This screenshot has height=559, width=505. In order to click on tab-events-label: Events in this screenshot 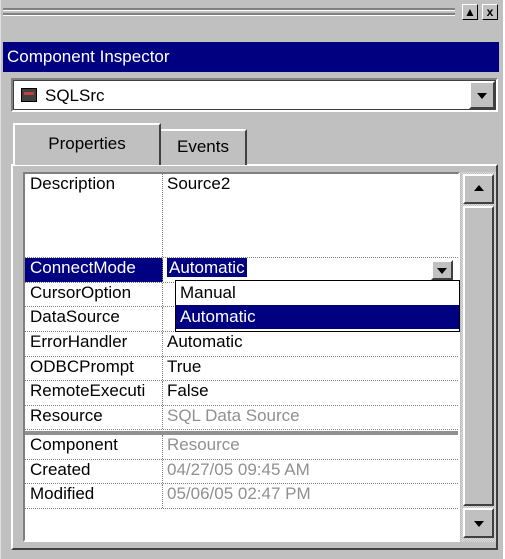, I will do `click(203, 146)`.